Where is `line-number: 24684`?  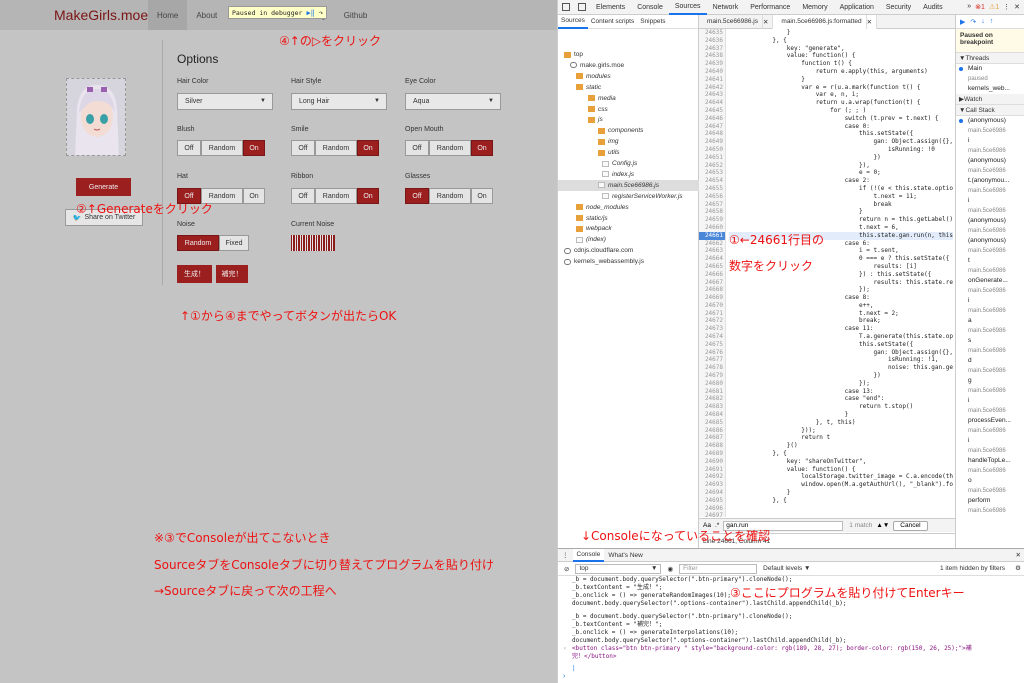
line-number: 24684 is located at coordinates (712, 415).